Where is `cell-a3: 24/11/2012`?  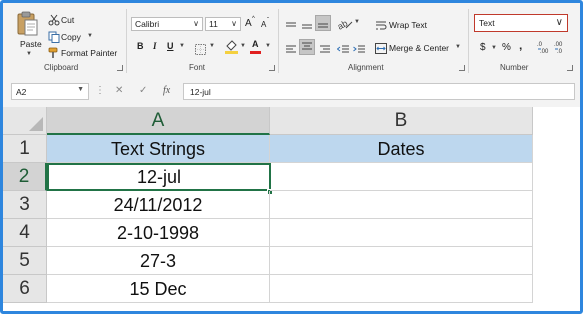 cell-a3: 24/11/2012 is located at coordinates (158, 205).